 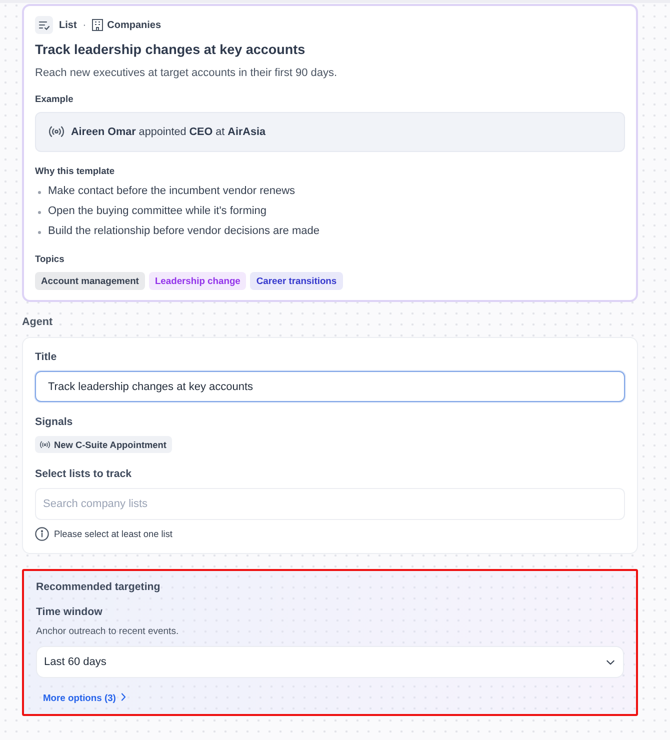 I want to click on chevron-right-icon, so click(x=123, y=697).